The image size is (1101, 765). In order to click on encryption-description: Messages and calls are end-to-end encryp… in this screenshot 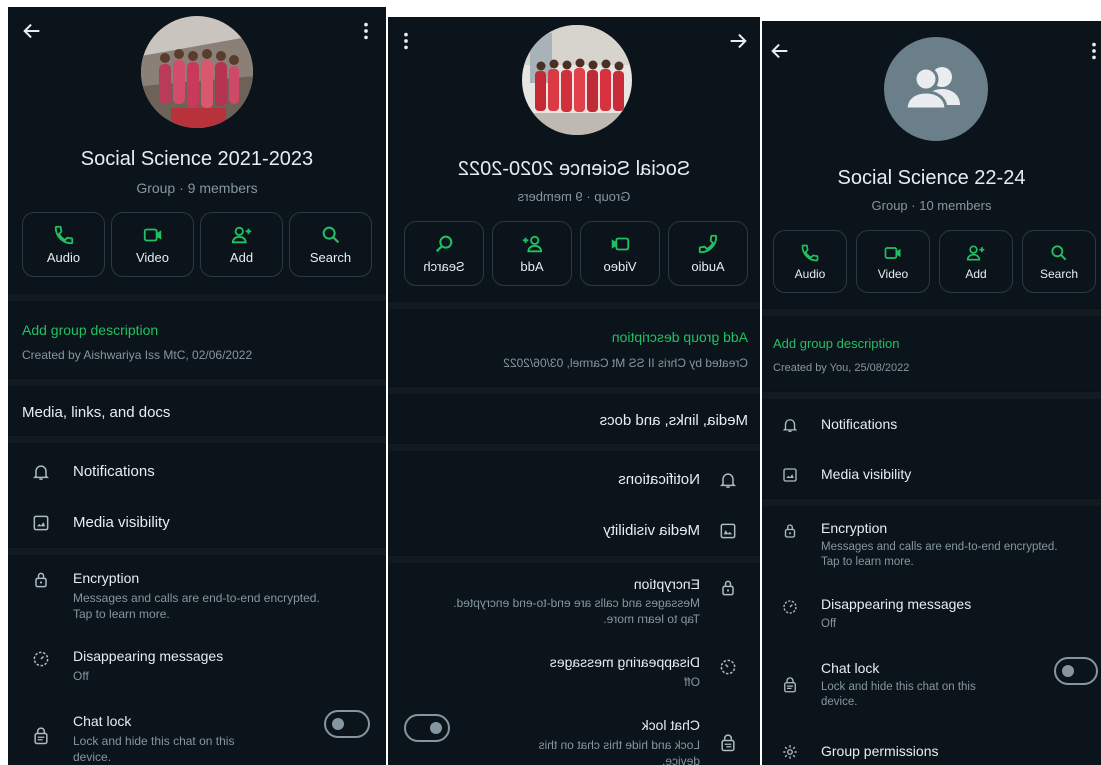, I will do `click(196, 606)`.